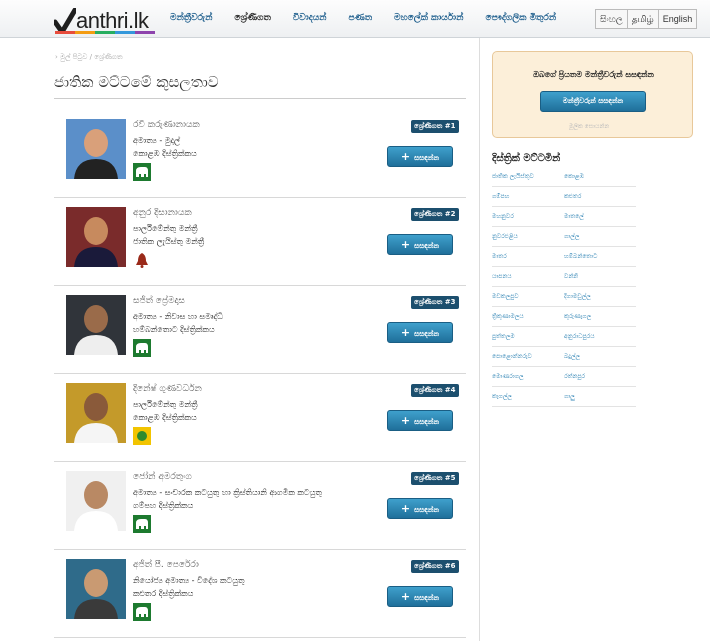  I want to click on district-link: නුවරඑළිය, so click(528, 237).